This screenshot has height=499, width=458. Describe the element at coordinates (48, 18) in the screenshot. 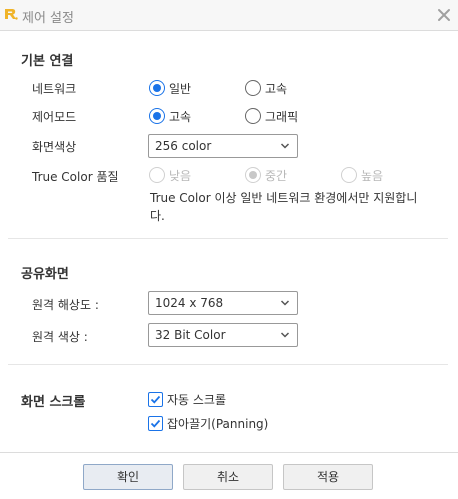

I see `window-title: 제어 설정` at that location.